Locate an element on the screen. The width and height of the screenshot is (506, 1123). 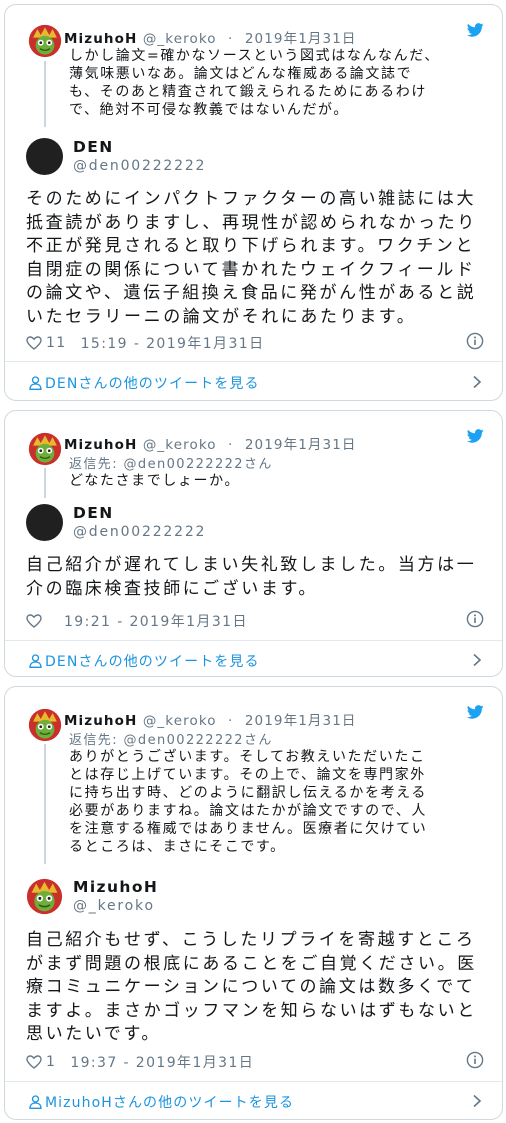
tweet-timestamp: 19:21 - 2019年1月31日 is located at coordinates (156, 621).